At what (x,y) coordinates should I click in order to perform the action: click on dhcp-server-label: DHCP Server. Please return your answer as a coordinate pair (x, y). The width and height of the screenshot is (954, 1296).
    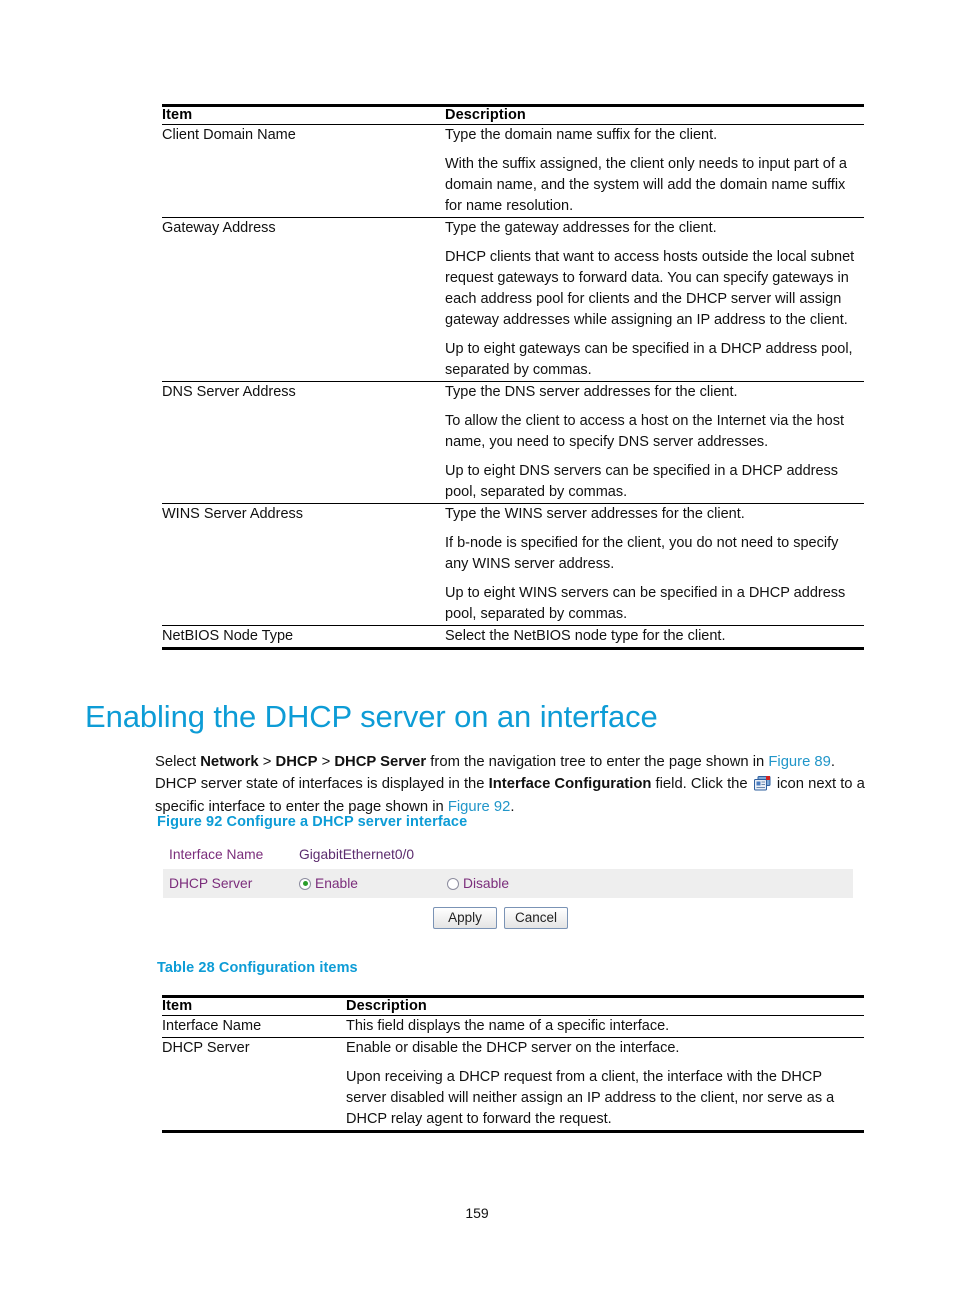
    Looking at the image, I should click on (211, 883).